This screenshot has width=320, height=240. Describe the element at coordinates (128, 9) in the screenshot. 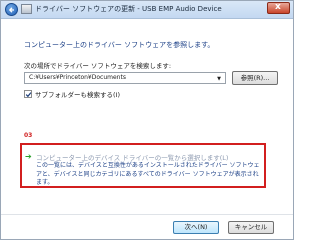

I see `window-title: ドライバー ソフトウェアの更新 - USB EMP Audio Device` at that location.